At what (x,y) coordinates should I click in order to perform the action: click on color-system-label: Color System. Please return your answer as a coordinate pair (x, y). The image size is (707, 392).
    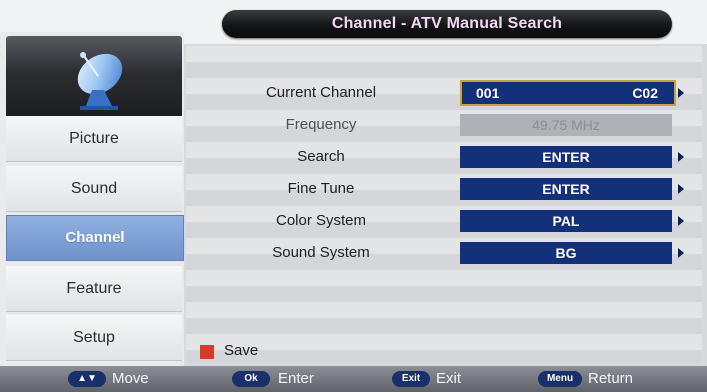
    Looking at the image, I should click on (321, 220).